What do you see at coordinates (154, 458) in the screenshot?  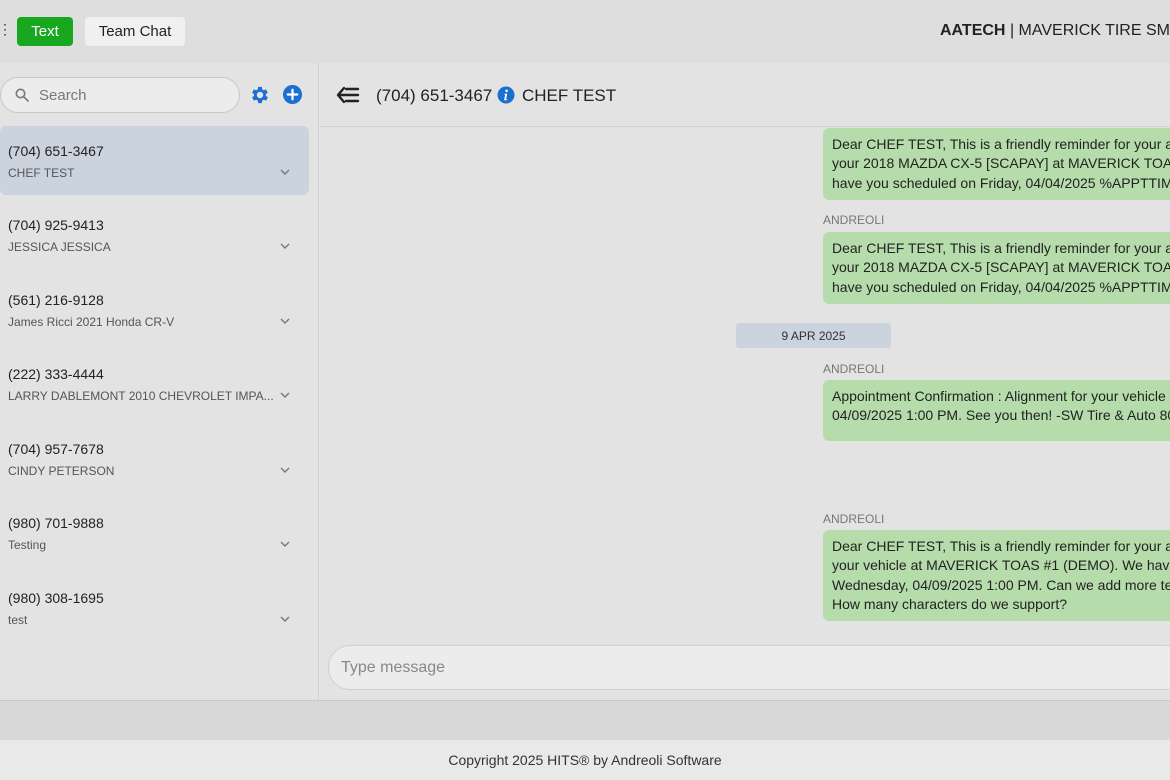 I see `contact-item: (704) 957-7678 CINDY PETERSON` at bounding box center [154, 458].